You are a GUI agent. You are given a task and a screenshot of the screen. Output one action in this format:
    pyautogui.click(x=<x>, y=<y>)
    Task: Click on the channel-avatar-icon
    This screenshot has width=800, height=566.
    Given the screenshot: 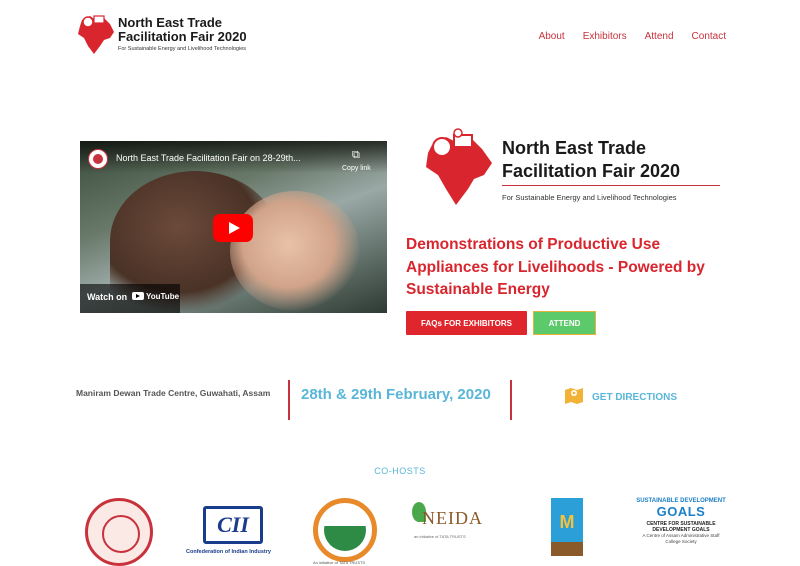 What is the action you would take?
    pyautogui.click(x=98, y=159)
    